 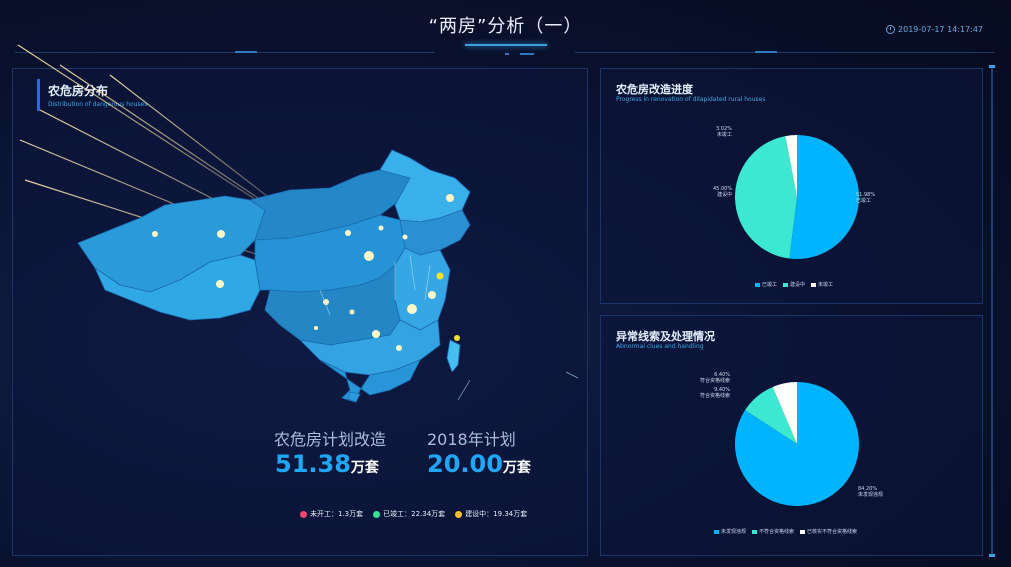 What do you see at coordinates (832, 532) in the screenshot?
I see `legend-label: 已核实不符合资格线索` at bounding box center [832, 532].